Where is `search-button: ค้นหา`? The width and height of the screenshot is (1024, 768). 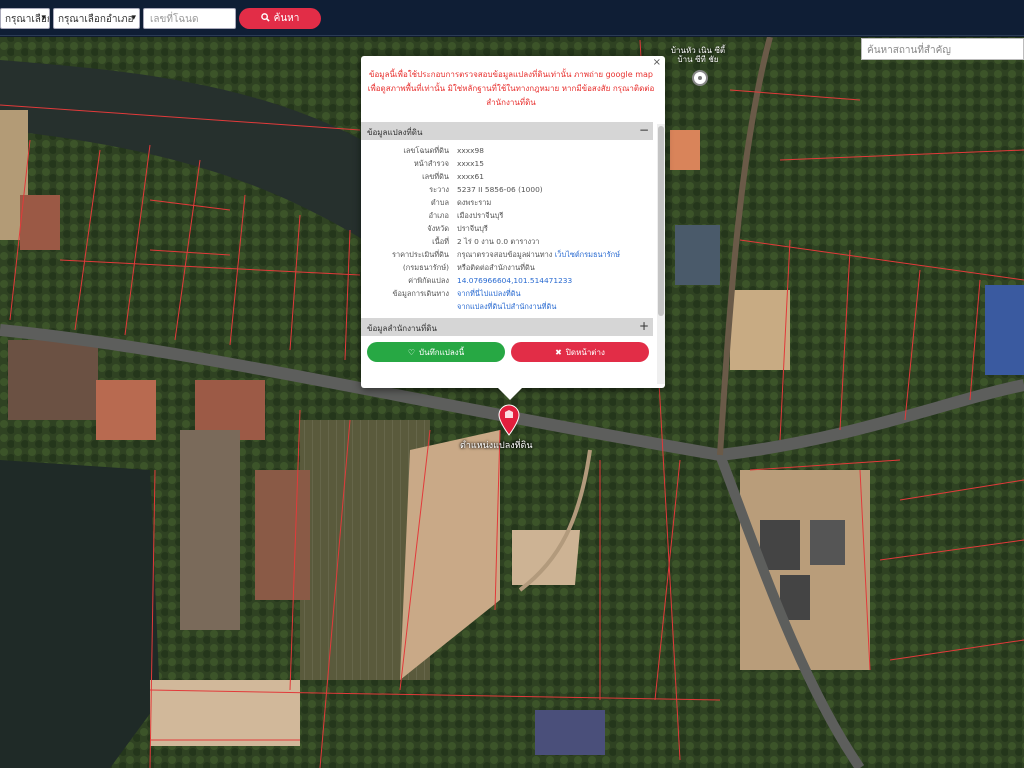
search-button: ค้นหา is located at coordinates (280, 18).